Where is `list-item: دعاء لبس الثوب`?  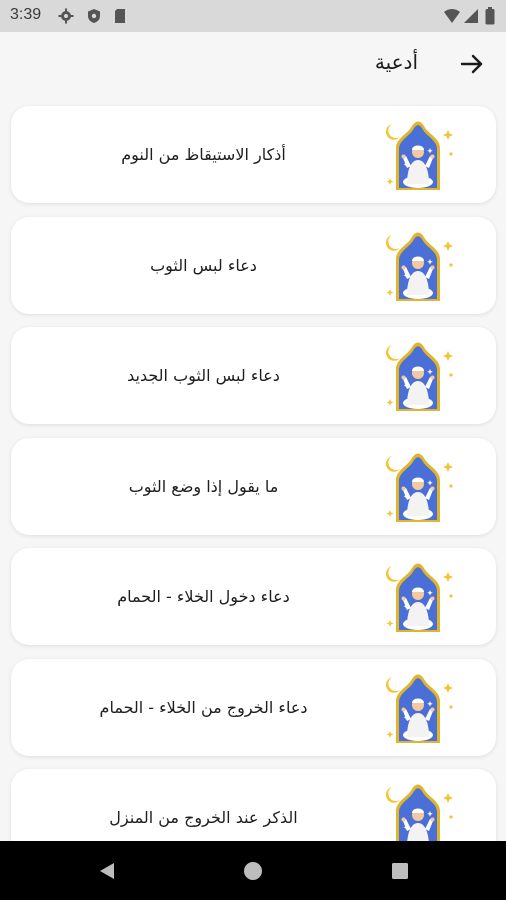 list-item: دعاء لبس الثوب is located at coordinates (253, 265).